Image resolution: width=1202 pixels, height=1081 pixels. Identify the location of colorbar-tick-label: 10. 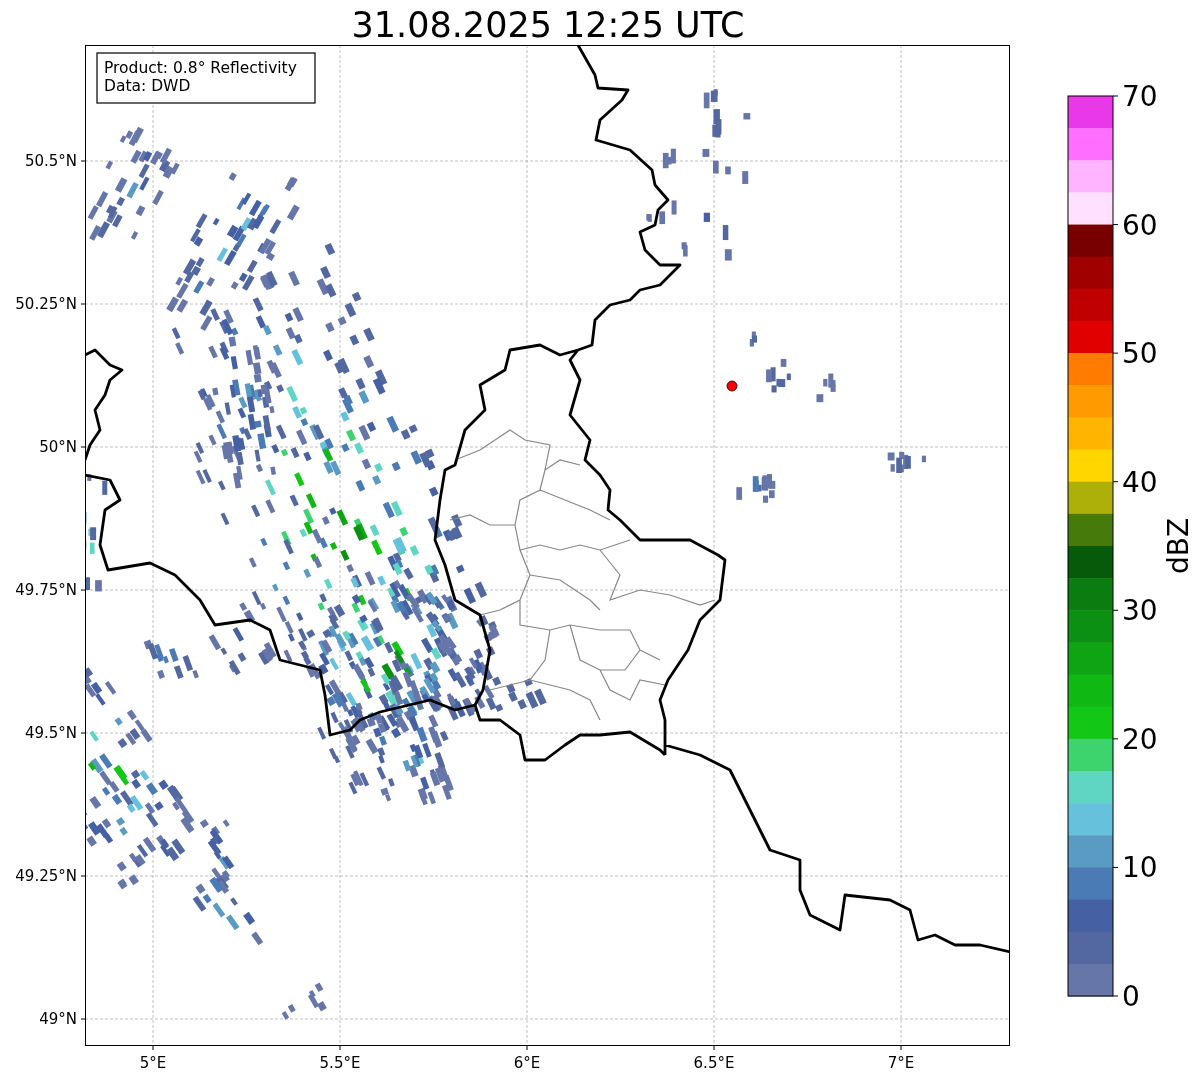
(1140, 868).